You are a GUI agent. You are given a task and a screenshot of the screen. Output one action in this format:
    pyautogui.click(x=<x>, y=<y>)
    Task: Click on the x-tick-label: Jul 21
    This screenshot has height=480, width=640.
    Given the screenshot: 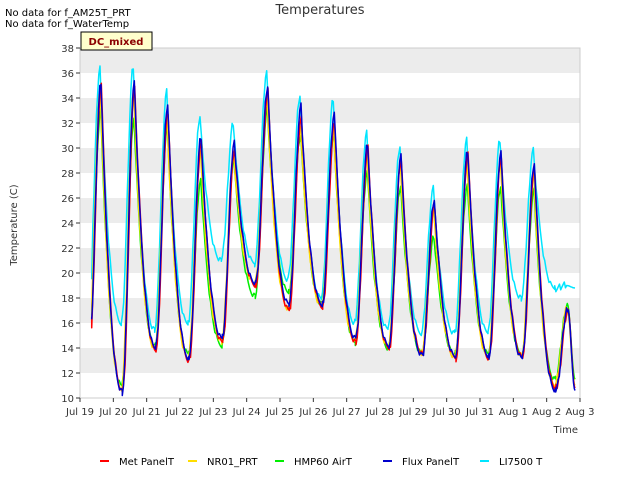 What is the action you would take?
    pyautogui.click(x=146, y=412)
    